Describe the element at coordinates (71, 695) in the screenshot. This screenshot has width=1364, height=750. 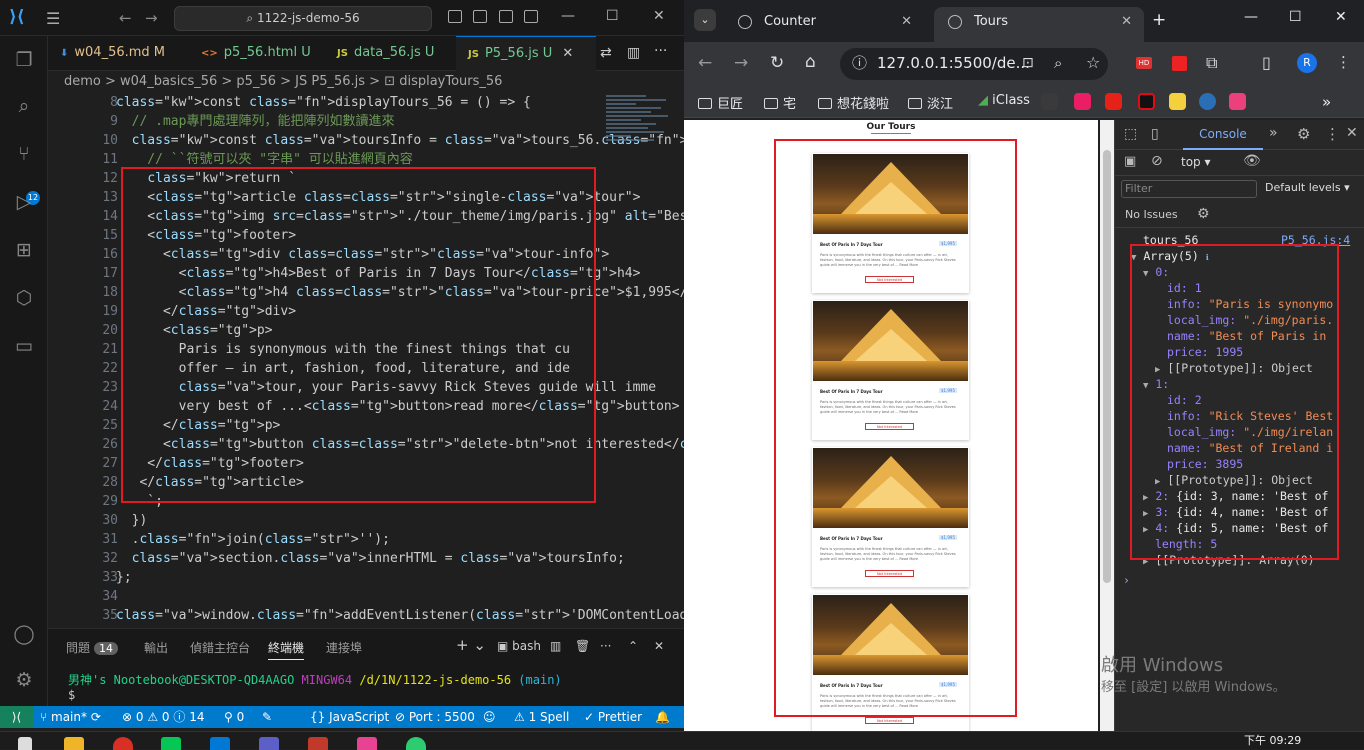
I see `terminal-input: $` at that location.